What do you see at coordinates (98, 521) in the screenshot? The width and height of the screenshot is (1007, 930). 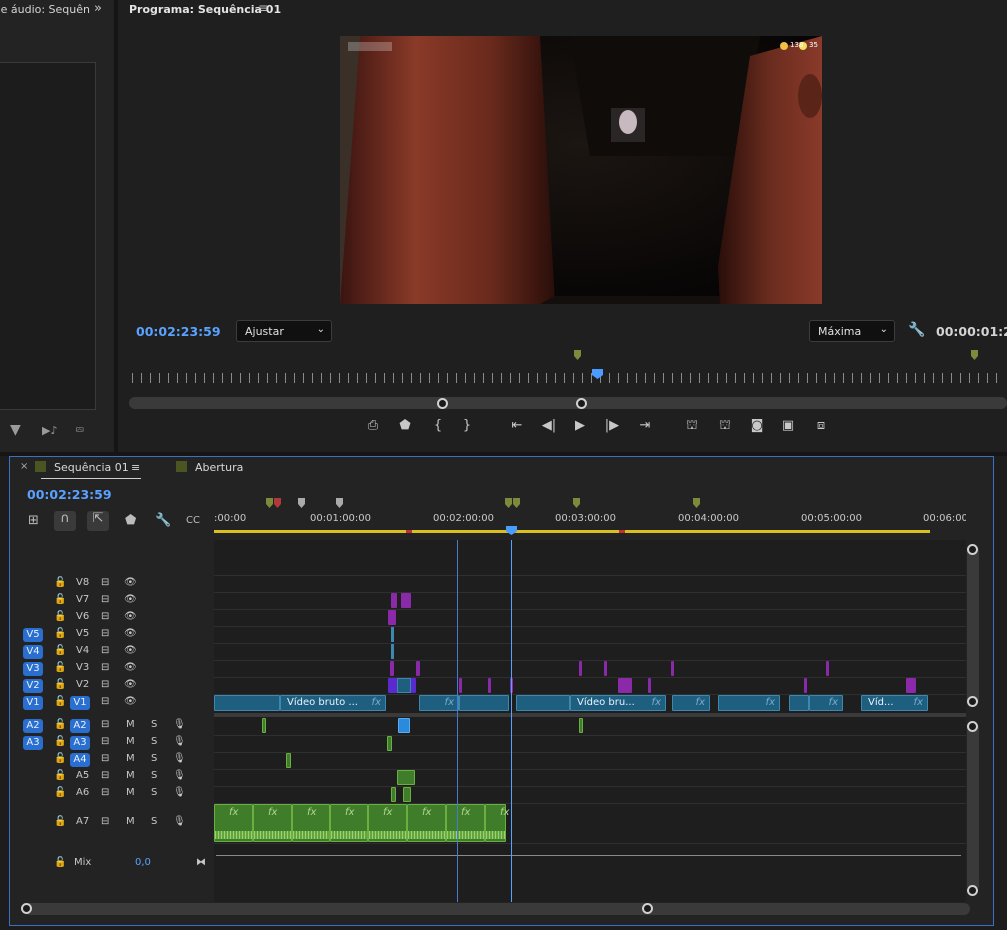 I see `linked-selection-icon: ⇱` at bounding box center [98, 521].